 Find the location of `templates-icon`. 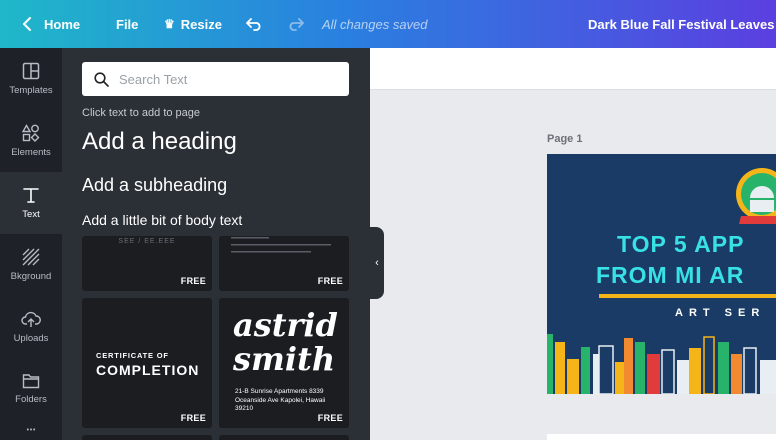

templates-icon is located at coordinates (31, 71).